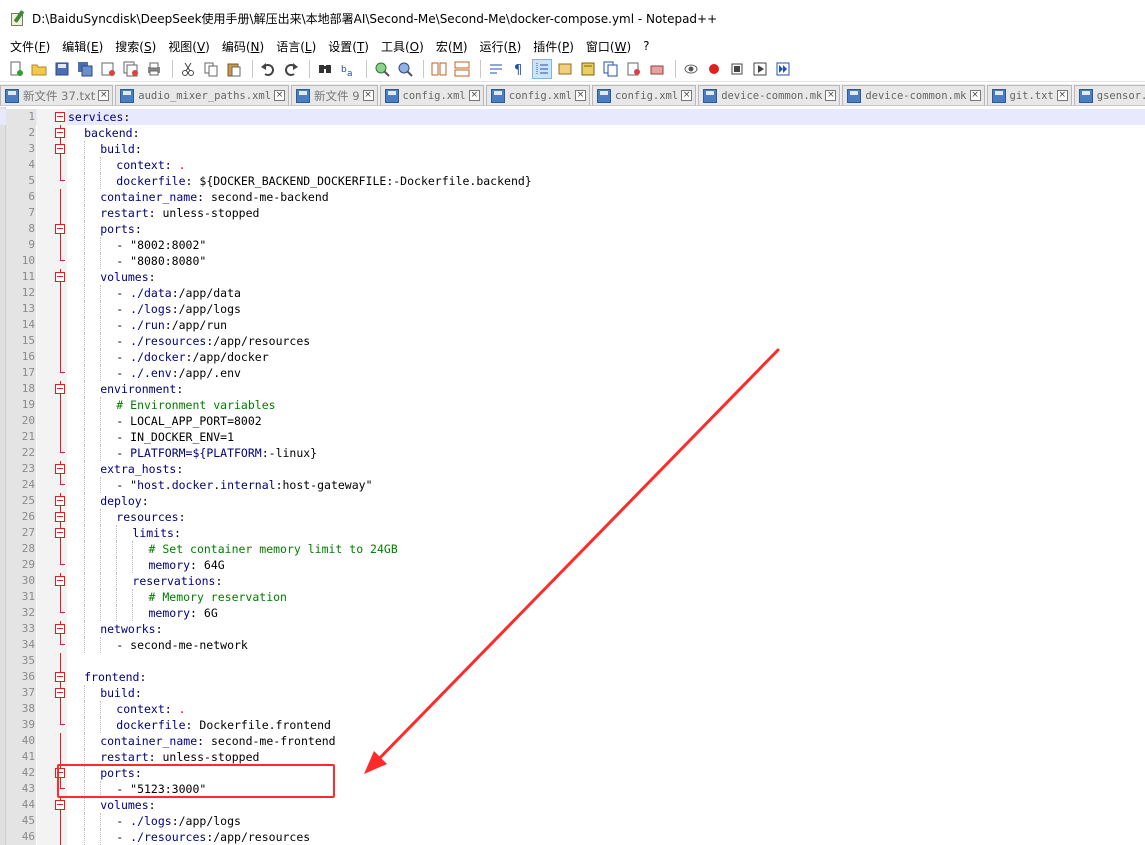  What do you see at coordinates (1029, 95) in the screenshot?
I see `tab-8: git.txt ×` at bounding box center [1029, 95].